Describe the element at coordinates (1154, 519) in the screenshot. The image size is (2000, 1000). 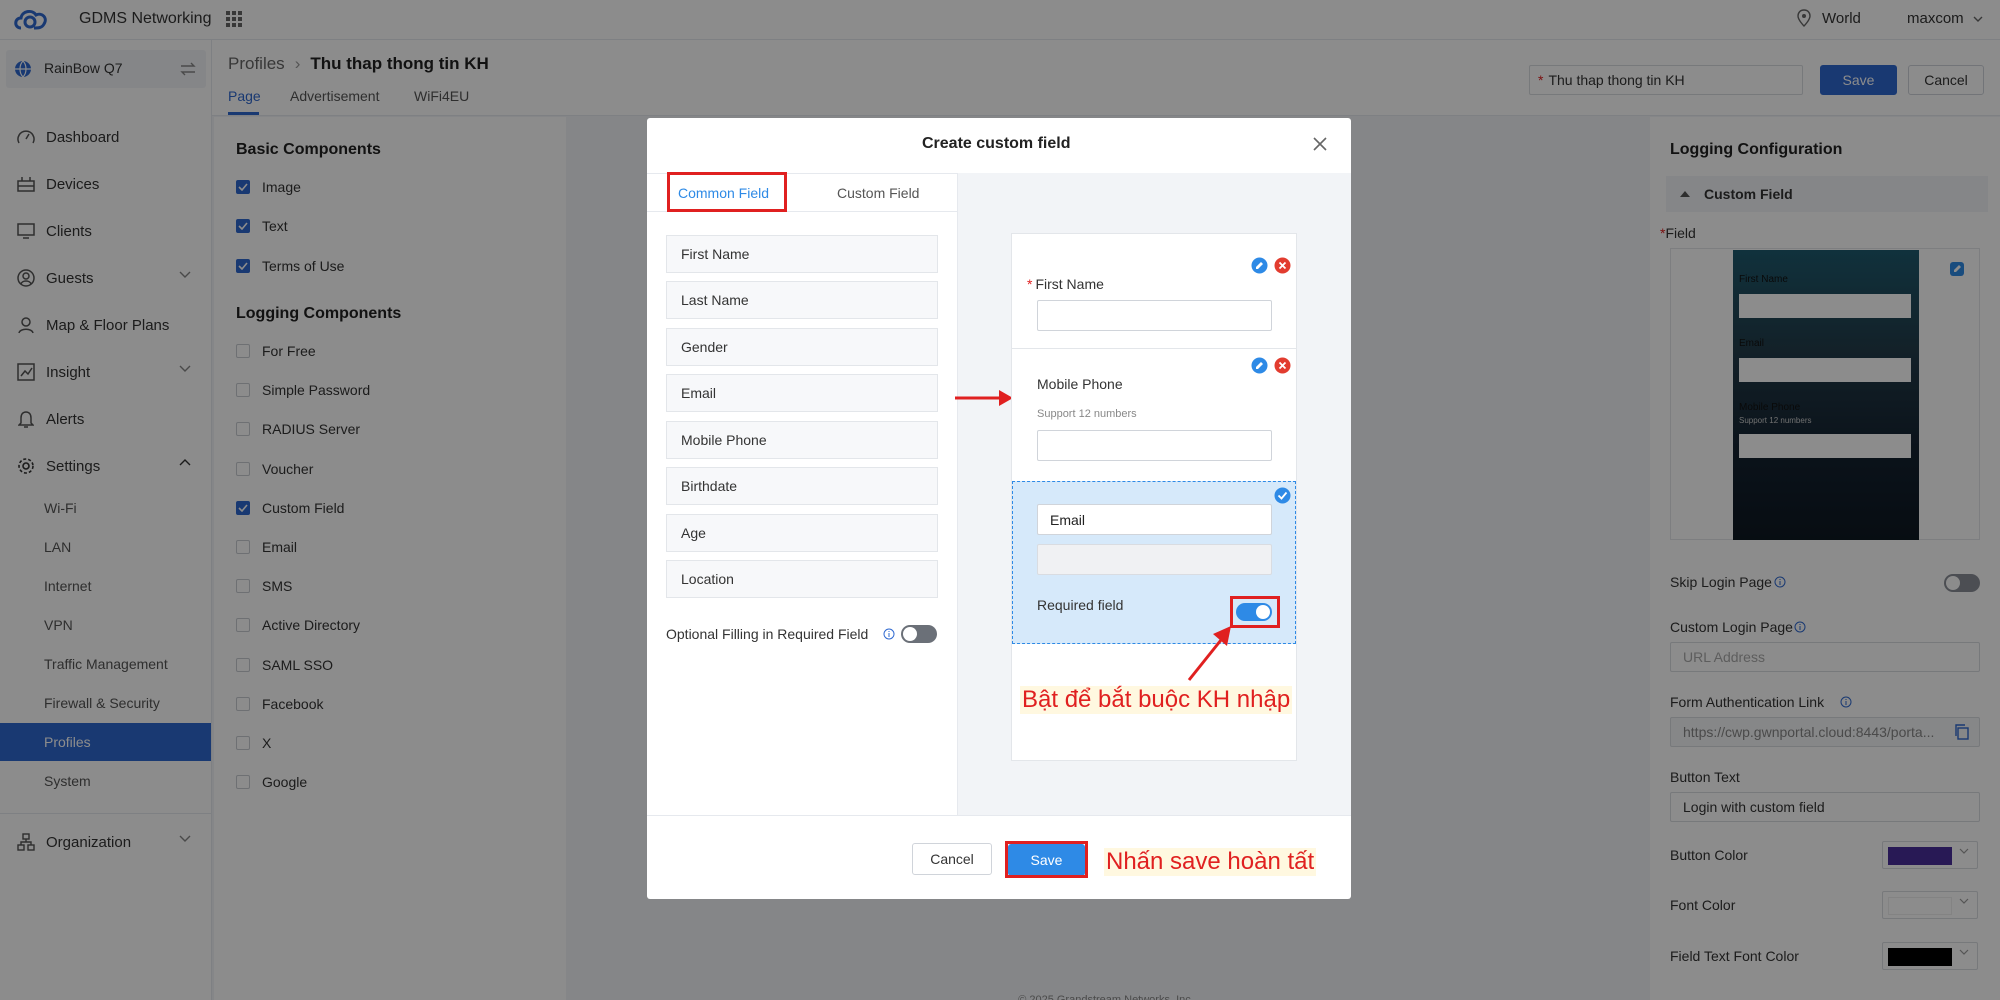
I see `preview-email-label-input: Email` at that location.